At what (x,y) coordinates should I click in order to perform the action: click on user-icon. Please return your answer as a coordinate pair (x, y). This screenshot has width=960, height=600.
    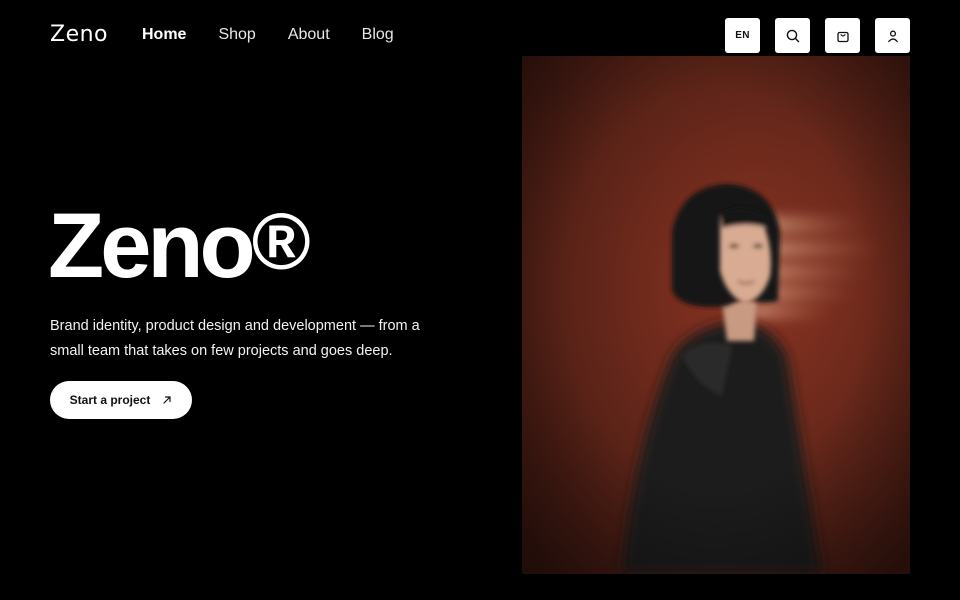
    Looking at the image, I should click on (892, 36).